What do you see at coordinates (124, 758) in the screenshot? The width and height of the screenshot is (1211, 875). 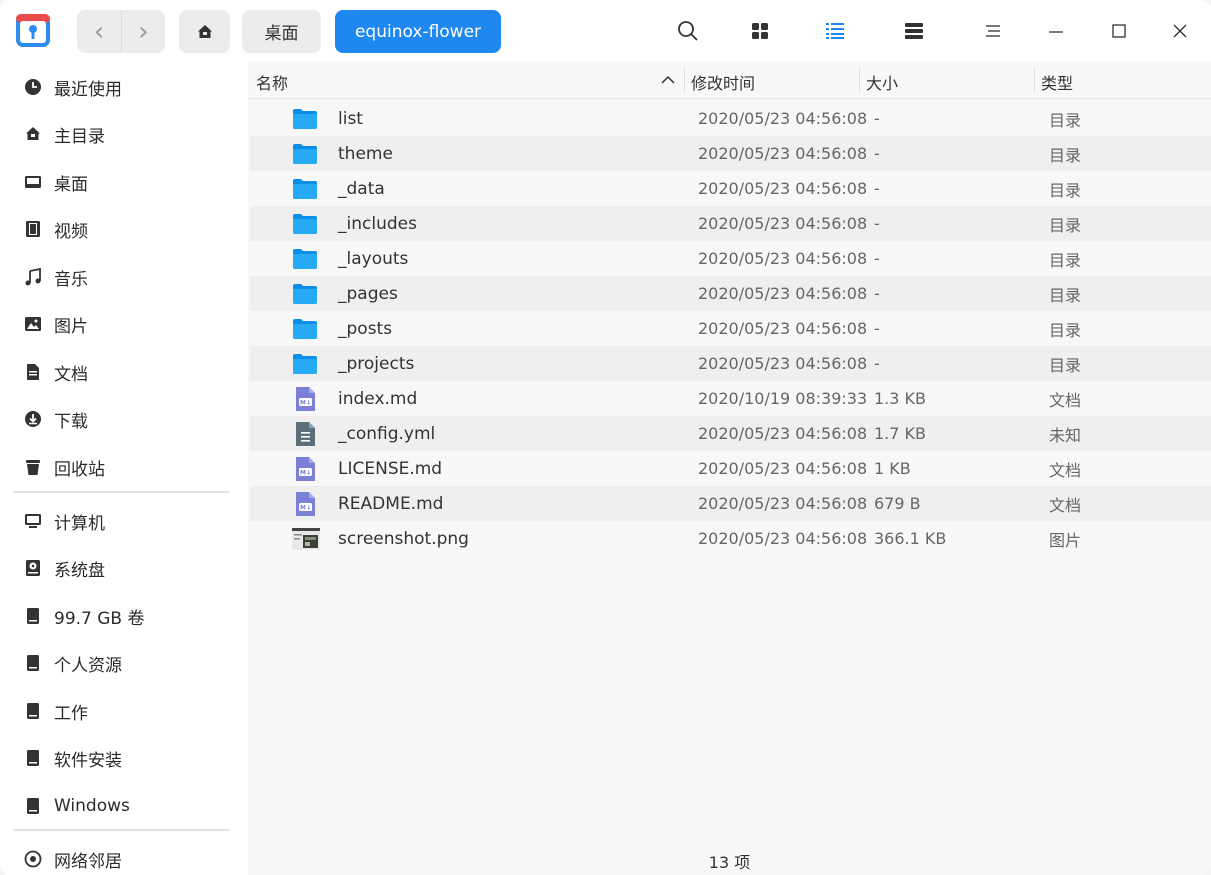 I see `sidebar-item-software: 软件安装` at bounding box center [124, 758].